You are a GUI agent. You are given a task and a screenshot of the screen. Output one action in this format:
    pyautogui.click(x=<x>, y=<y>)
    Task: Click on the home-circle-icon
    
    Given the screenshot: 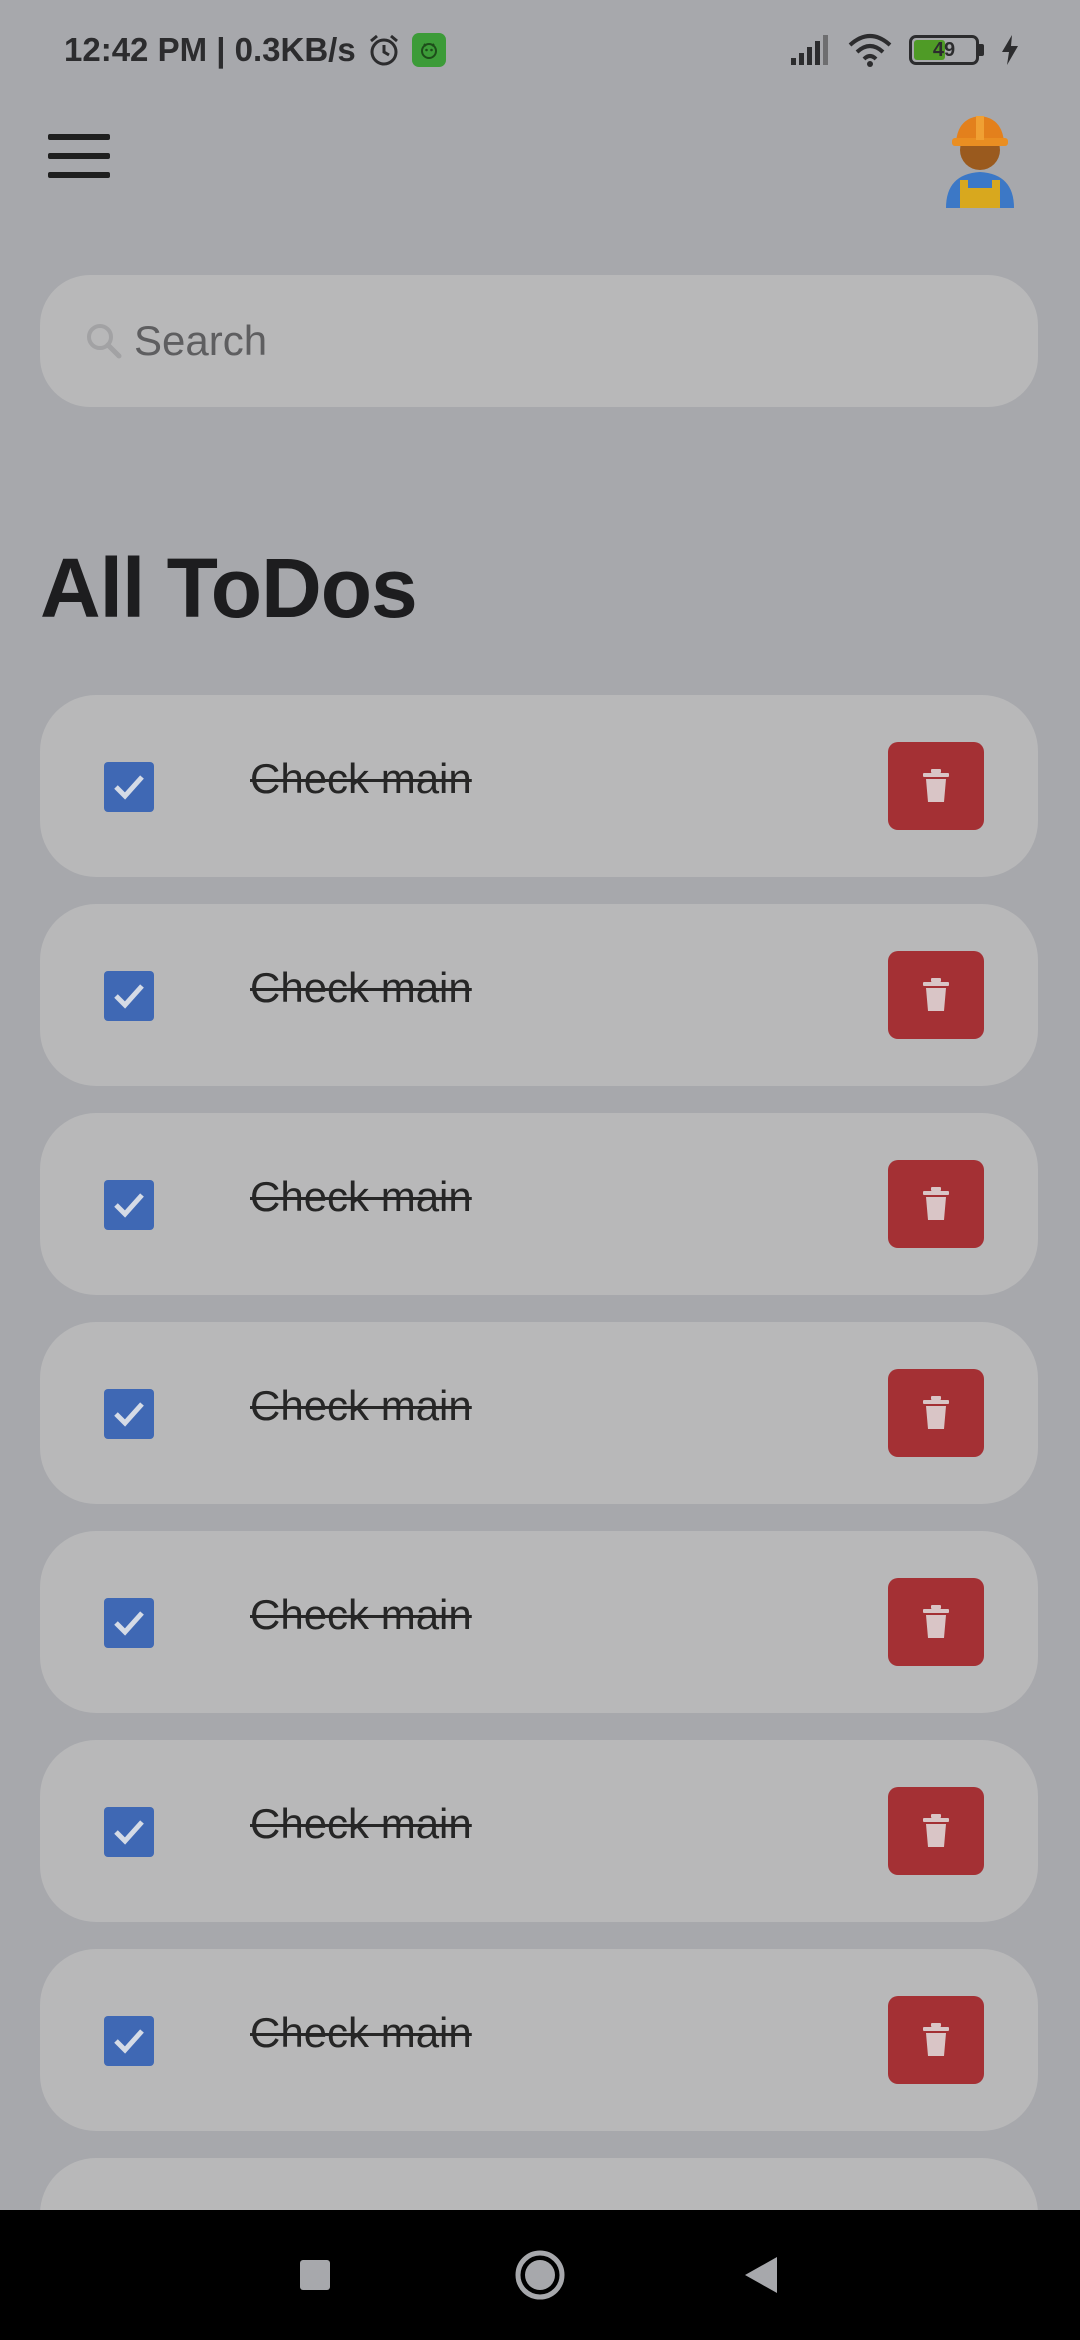 What is the action you would take?
    pyautogui.click(x=540, y=2275)
    